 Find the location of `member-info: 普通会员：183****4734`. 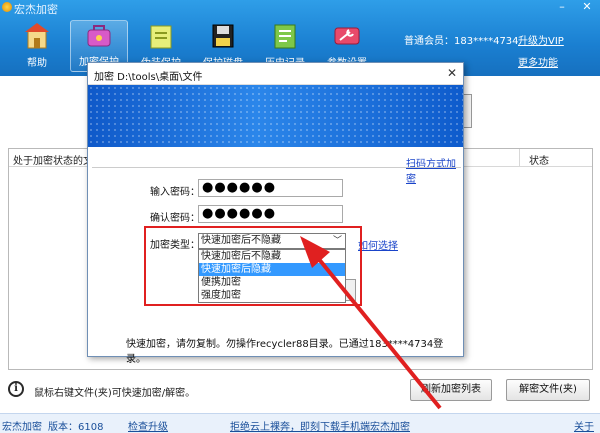

member-info: 普通会员：183****4734 is located at coordinates (461, 41).